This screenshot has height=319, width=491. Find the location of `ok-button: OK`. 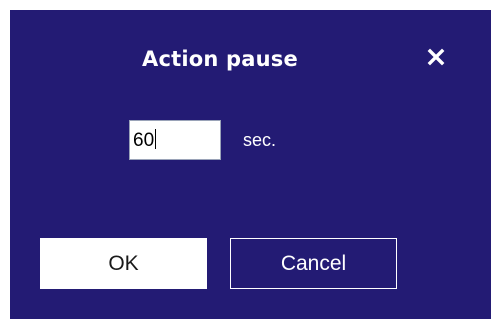

ok-button: OK is located at coordinates (123, 263).